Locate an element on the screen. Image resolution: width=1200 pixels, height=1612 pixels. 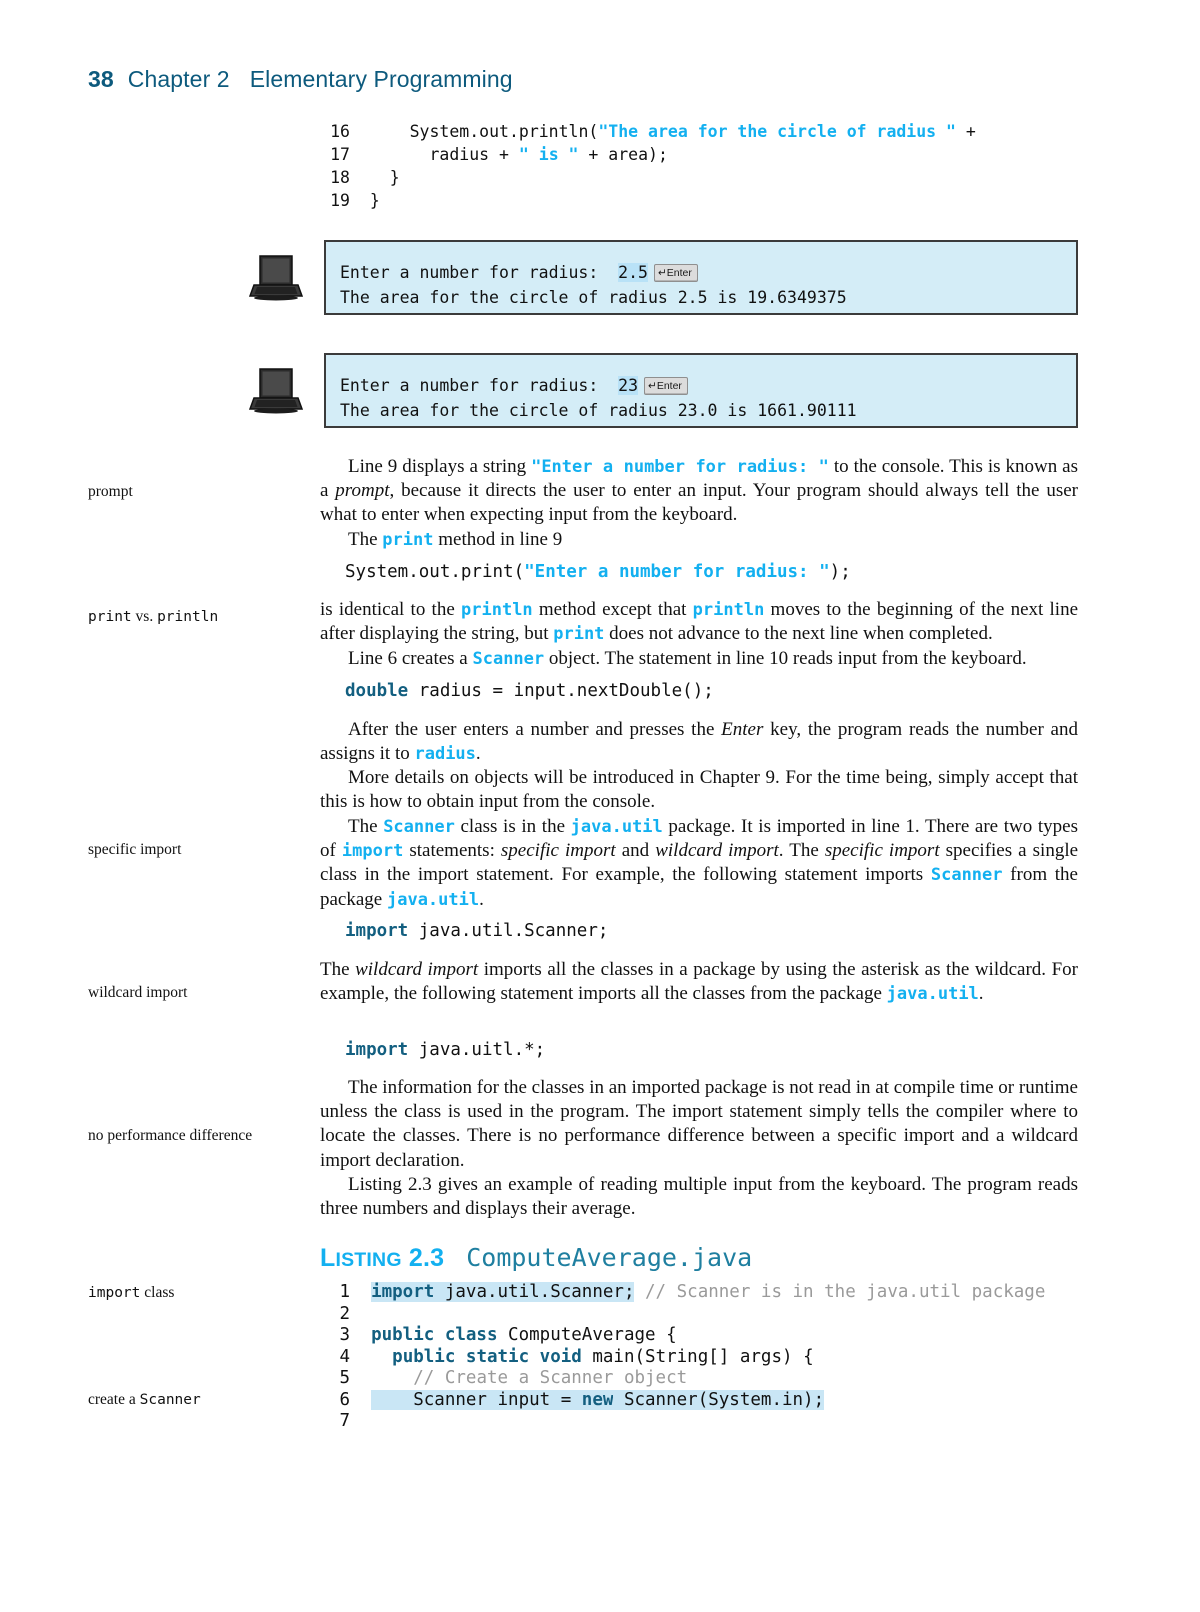
margin-note-specific-import: specific import is located at coordinates (195, 850).